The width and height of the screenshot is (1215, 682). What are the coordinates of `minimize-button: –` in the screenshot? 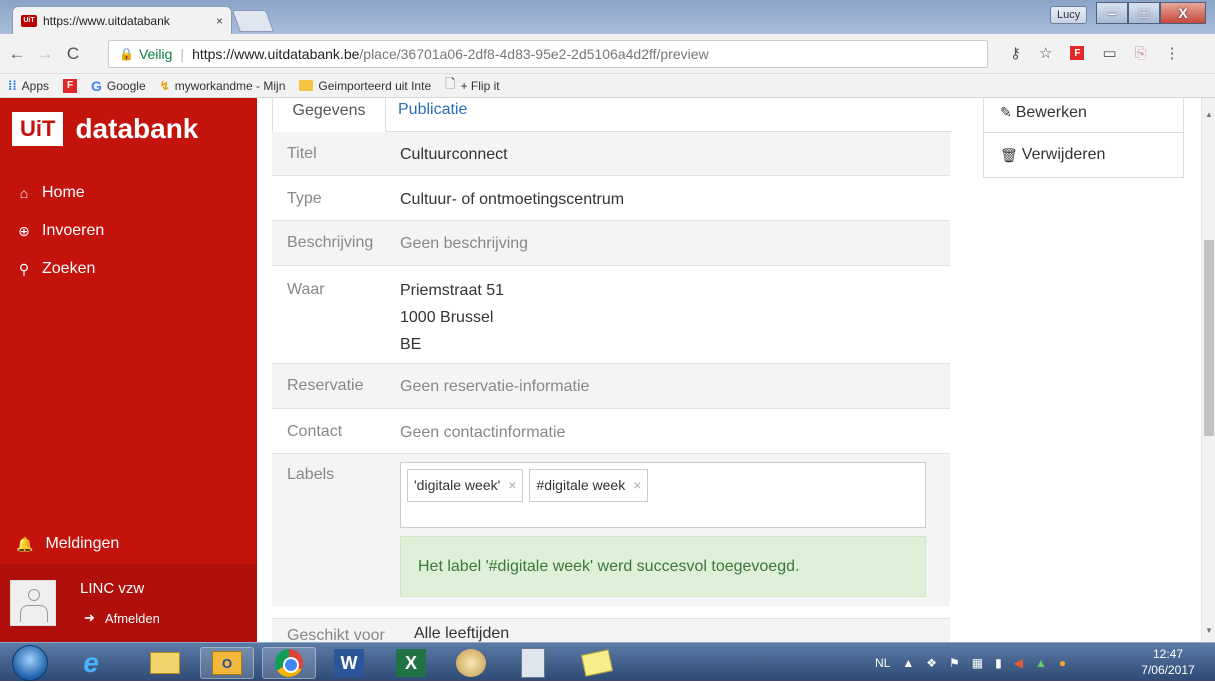 It's located at (1112, 13).